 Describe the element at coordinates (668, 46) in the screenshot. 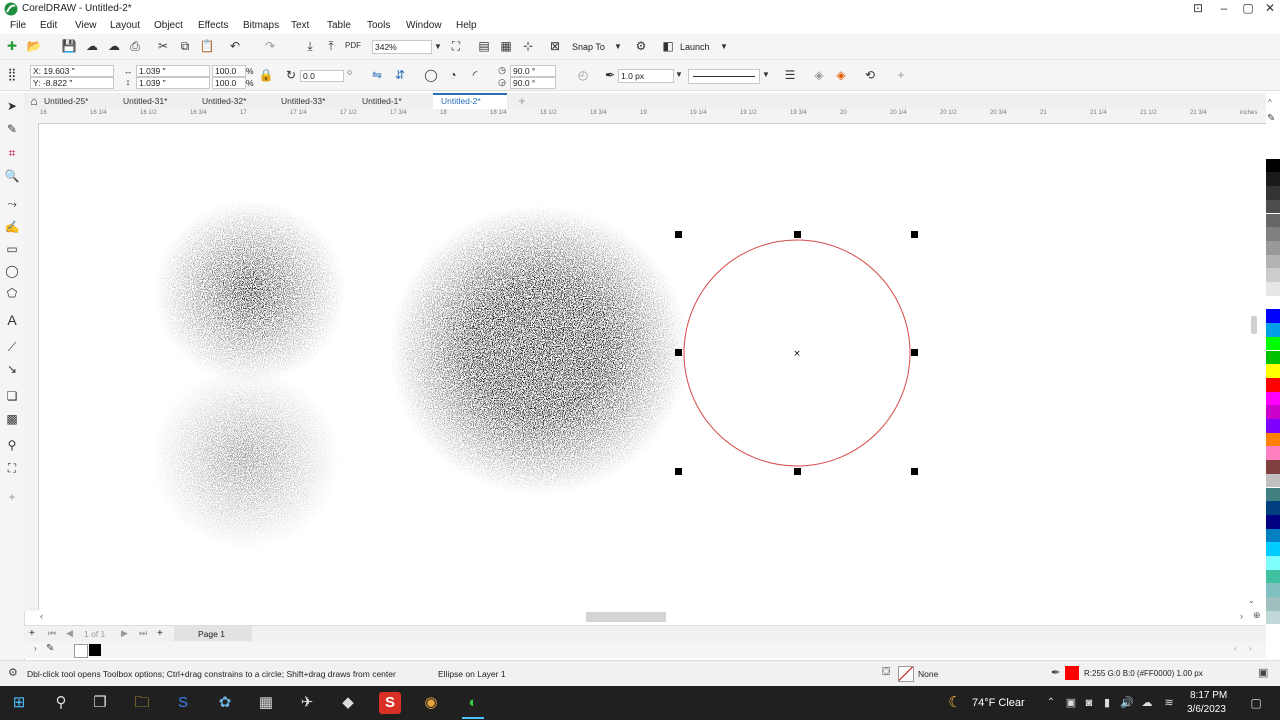

I see `launch-icon: ◧` at that location.